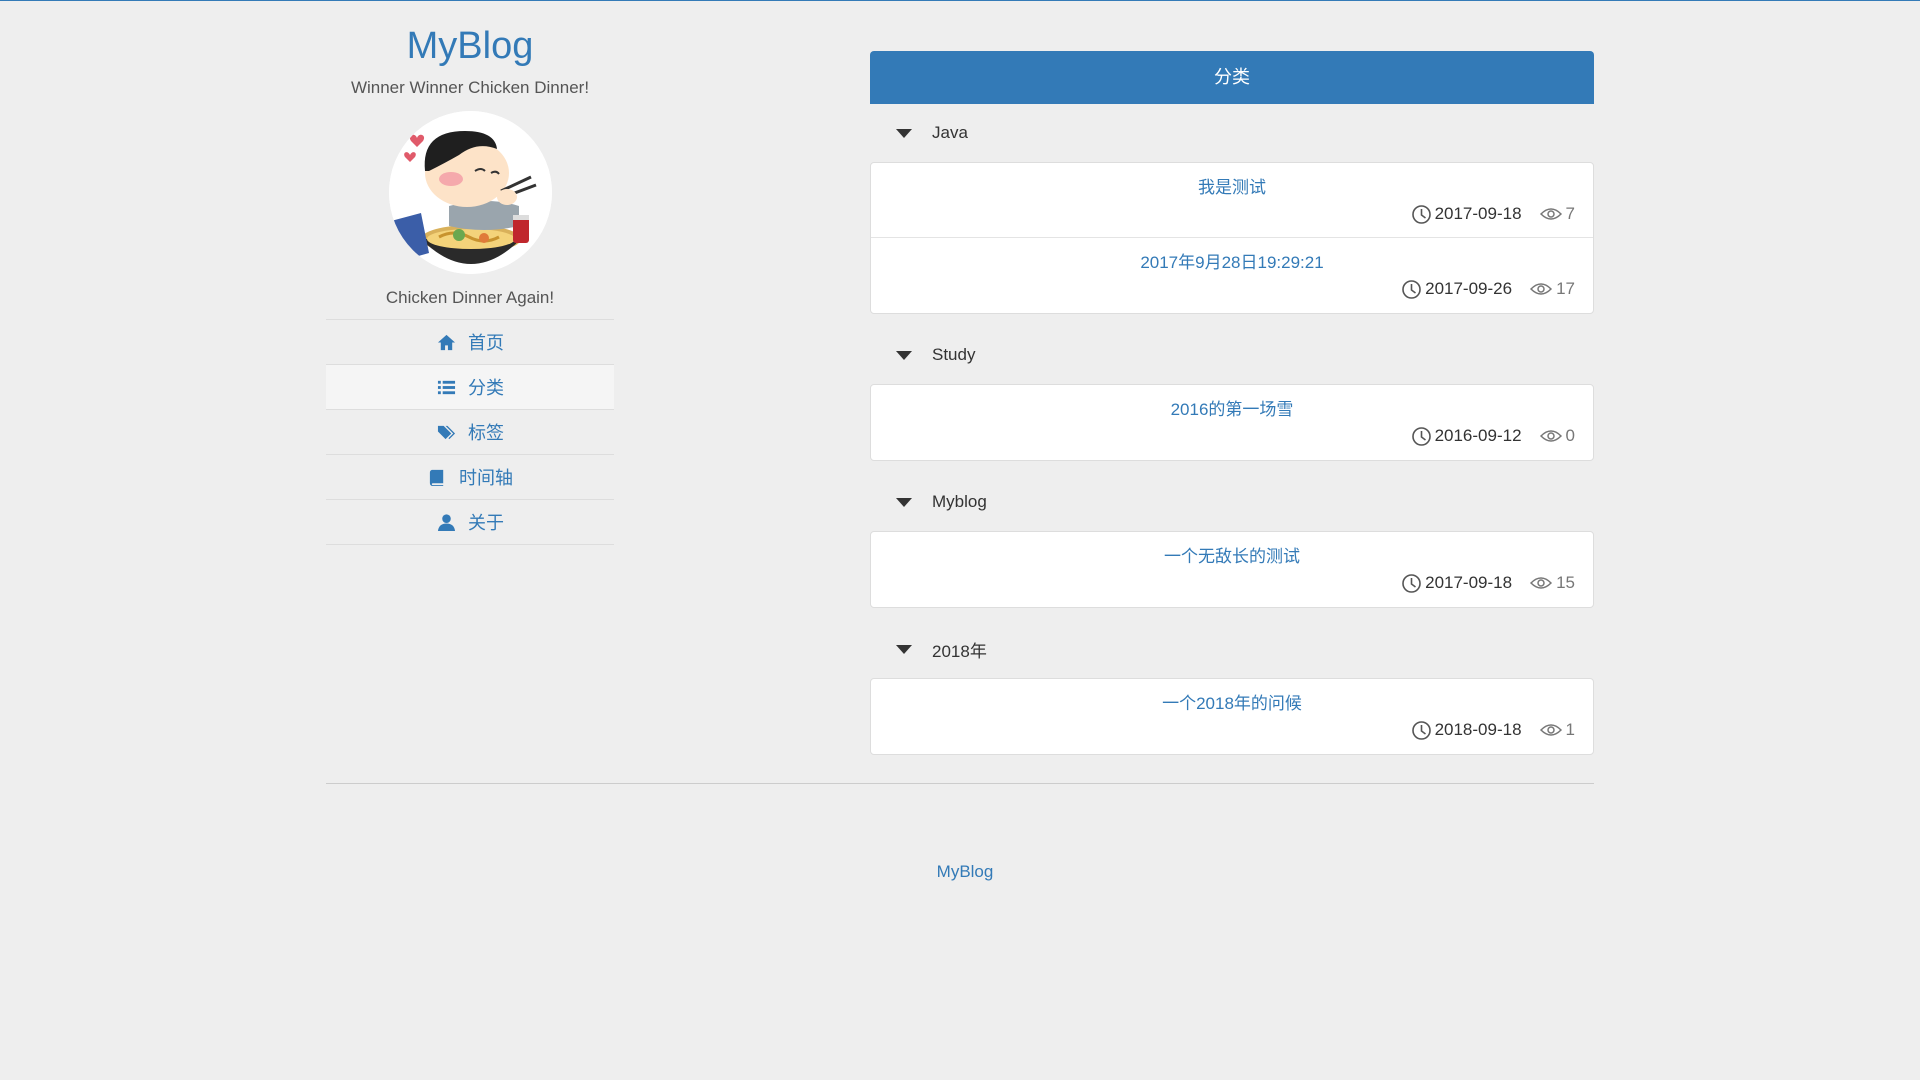 Image resolution: width=1920 pixels, height=1080 pixels. I want to click on post-views: 7, so click(1570, 213).